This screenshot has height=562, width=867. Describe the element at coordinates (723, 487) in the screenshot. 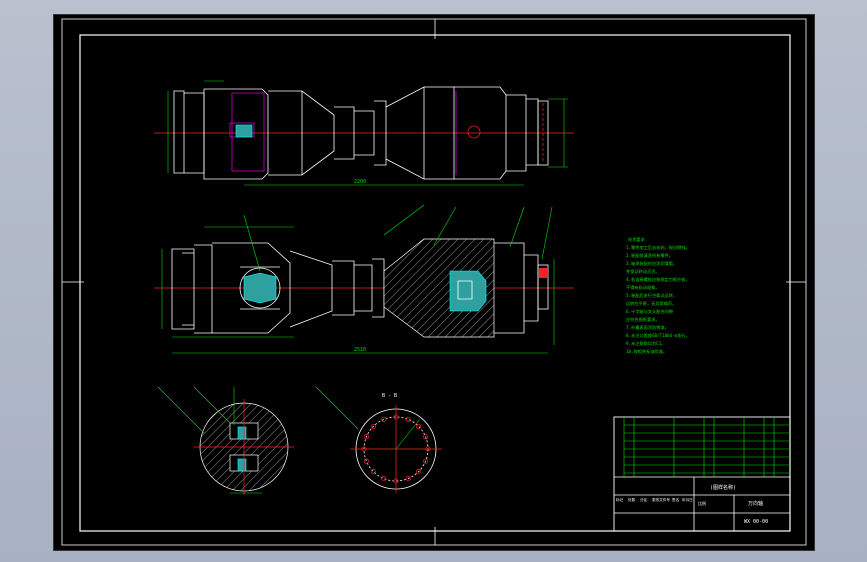

I see `drawing-title: (图样名称)` at that location.